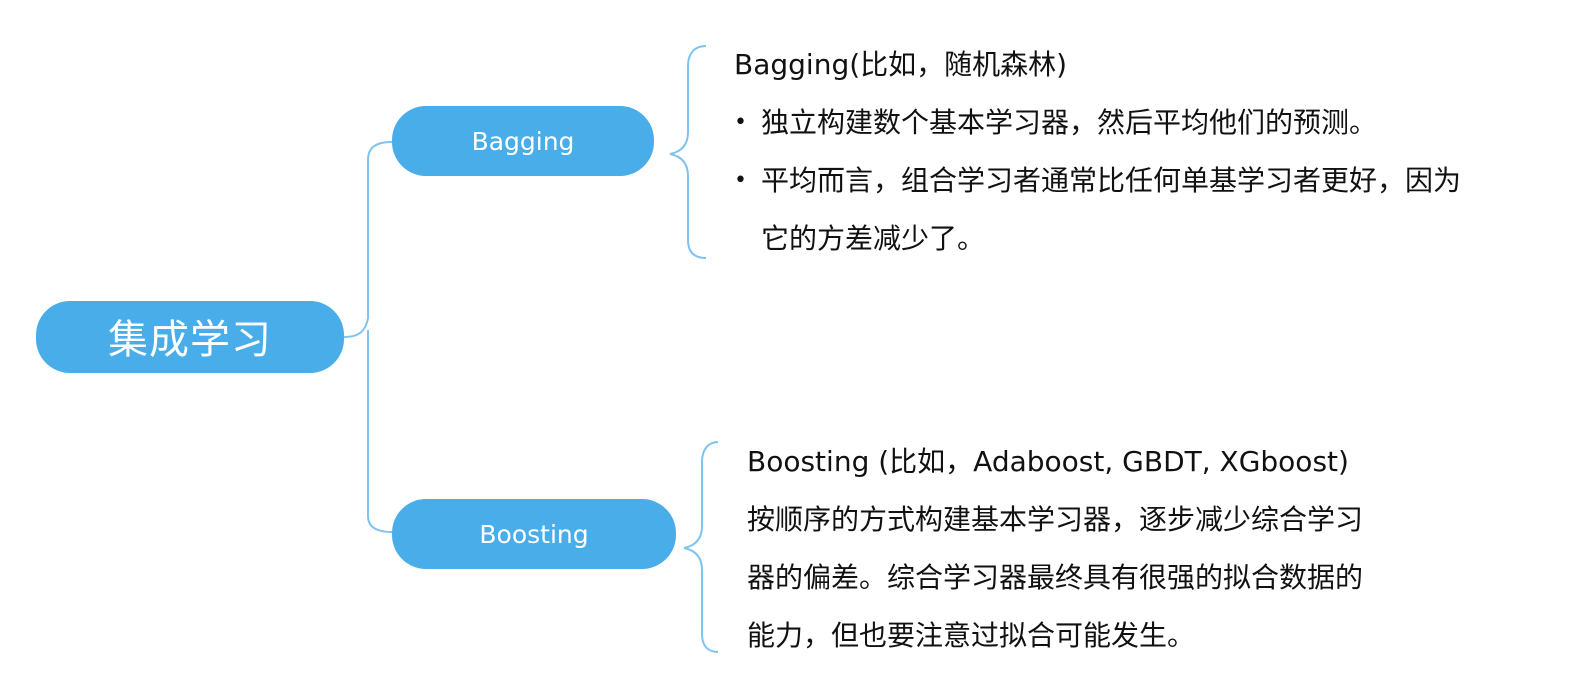  I want to click on bullet-line: 独立构建数个基本学习器，然后平均他们的预测。, so click(1069, 122).